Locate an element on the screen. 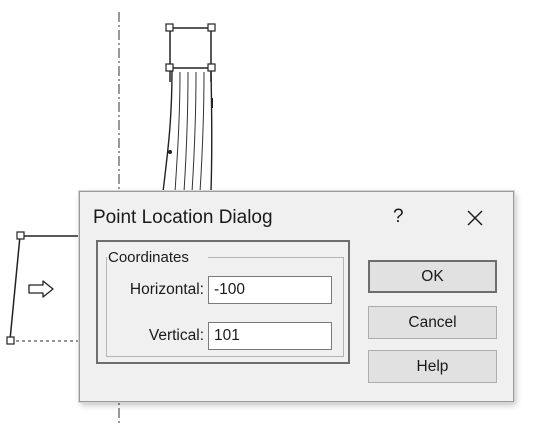 The height and width of the screenshot is (431, 545). dialog-title: Point Location Dialog is located at coordinates (183, 217).